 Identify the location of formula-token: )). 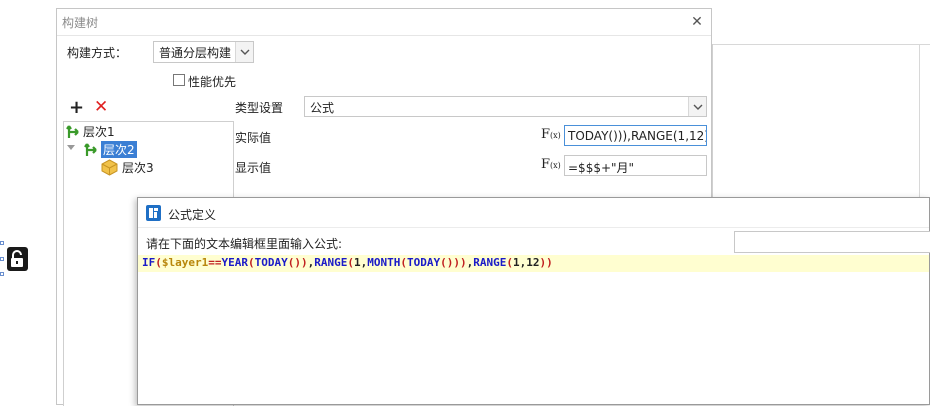
(546, 262).